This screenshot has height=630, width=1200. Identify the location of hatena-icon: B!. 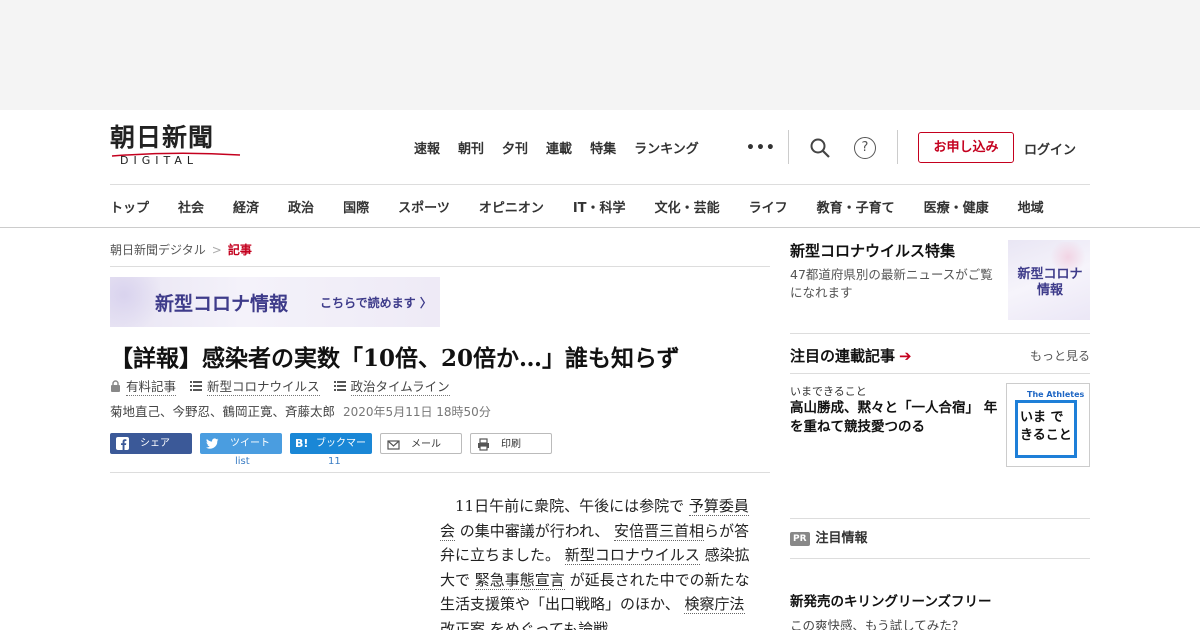
(302, 443).